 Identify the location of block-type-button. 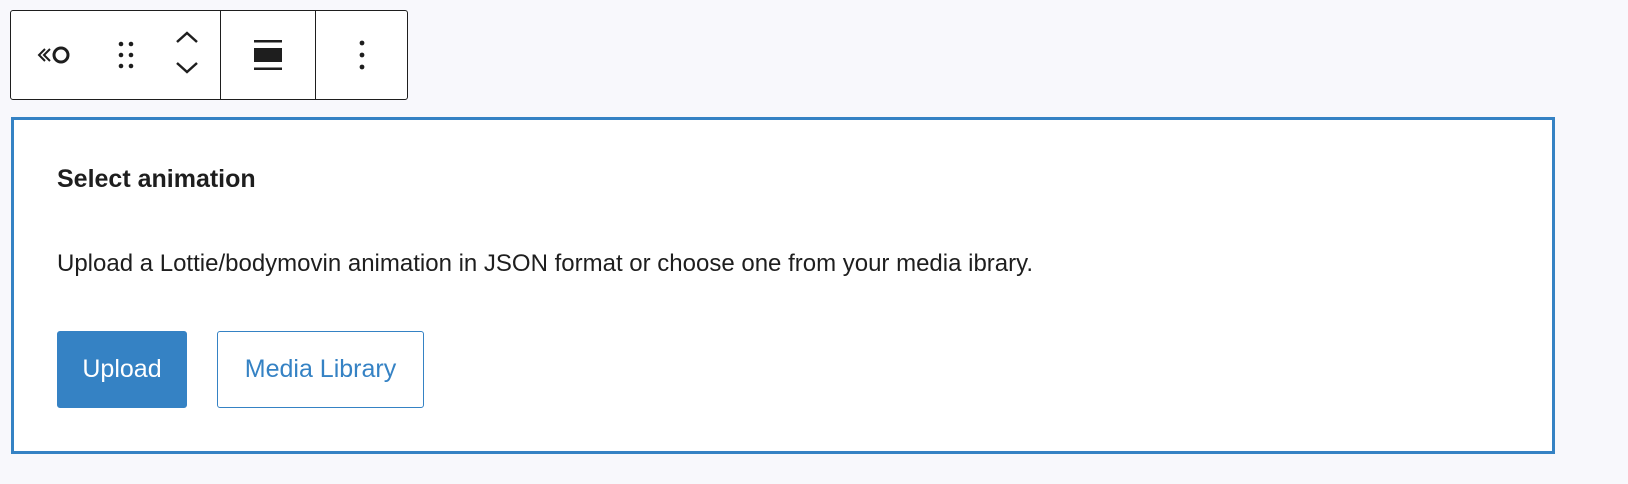
(55, 55).